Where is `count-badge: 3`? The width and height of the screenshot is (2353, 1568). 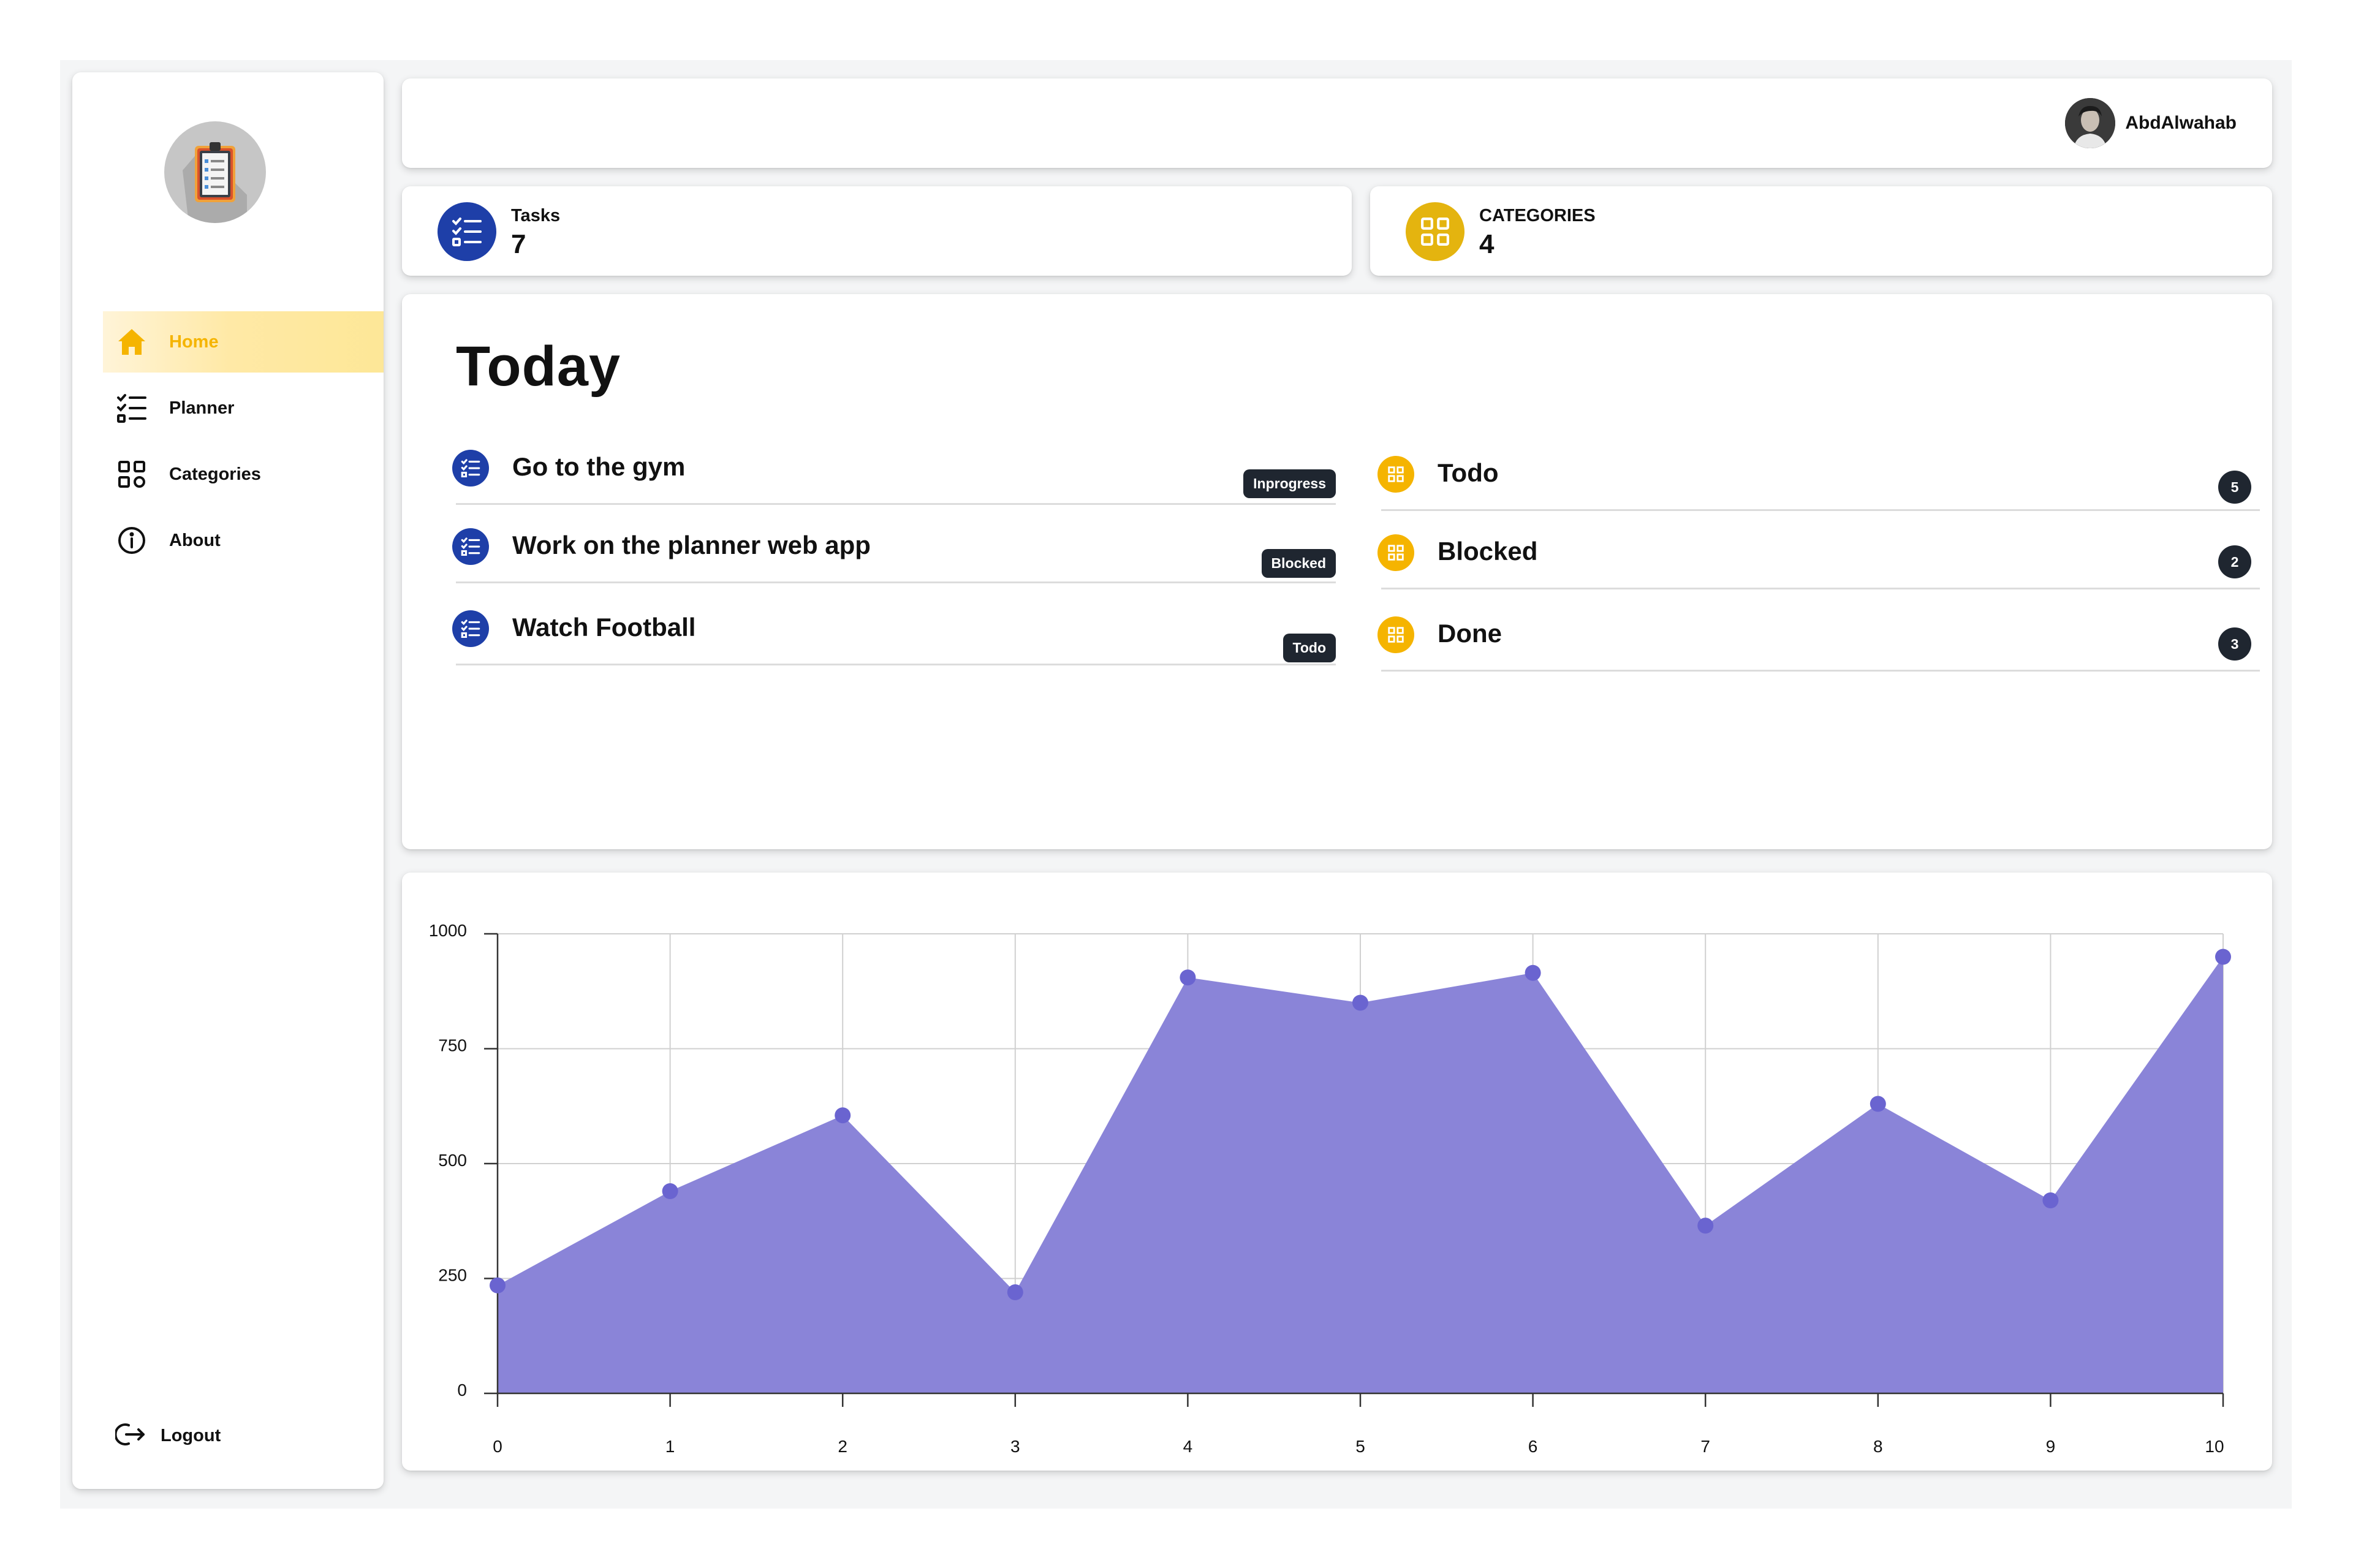
count-badge: 3 is located at coordinates (2235, 644).